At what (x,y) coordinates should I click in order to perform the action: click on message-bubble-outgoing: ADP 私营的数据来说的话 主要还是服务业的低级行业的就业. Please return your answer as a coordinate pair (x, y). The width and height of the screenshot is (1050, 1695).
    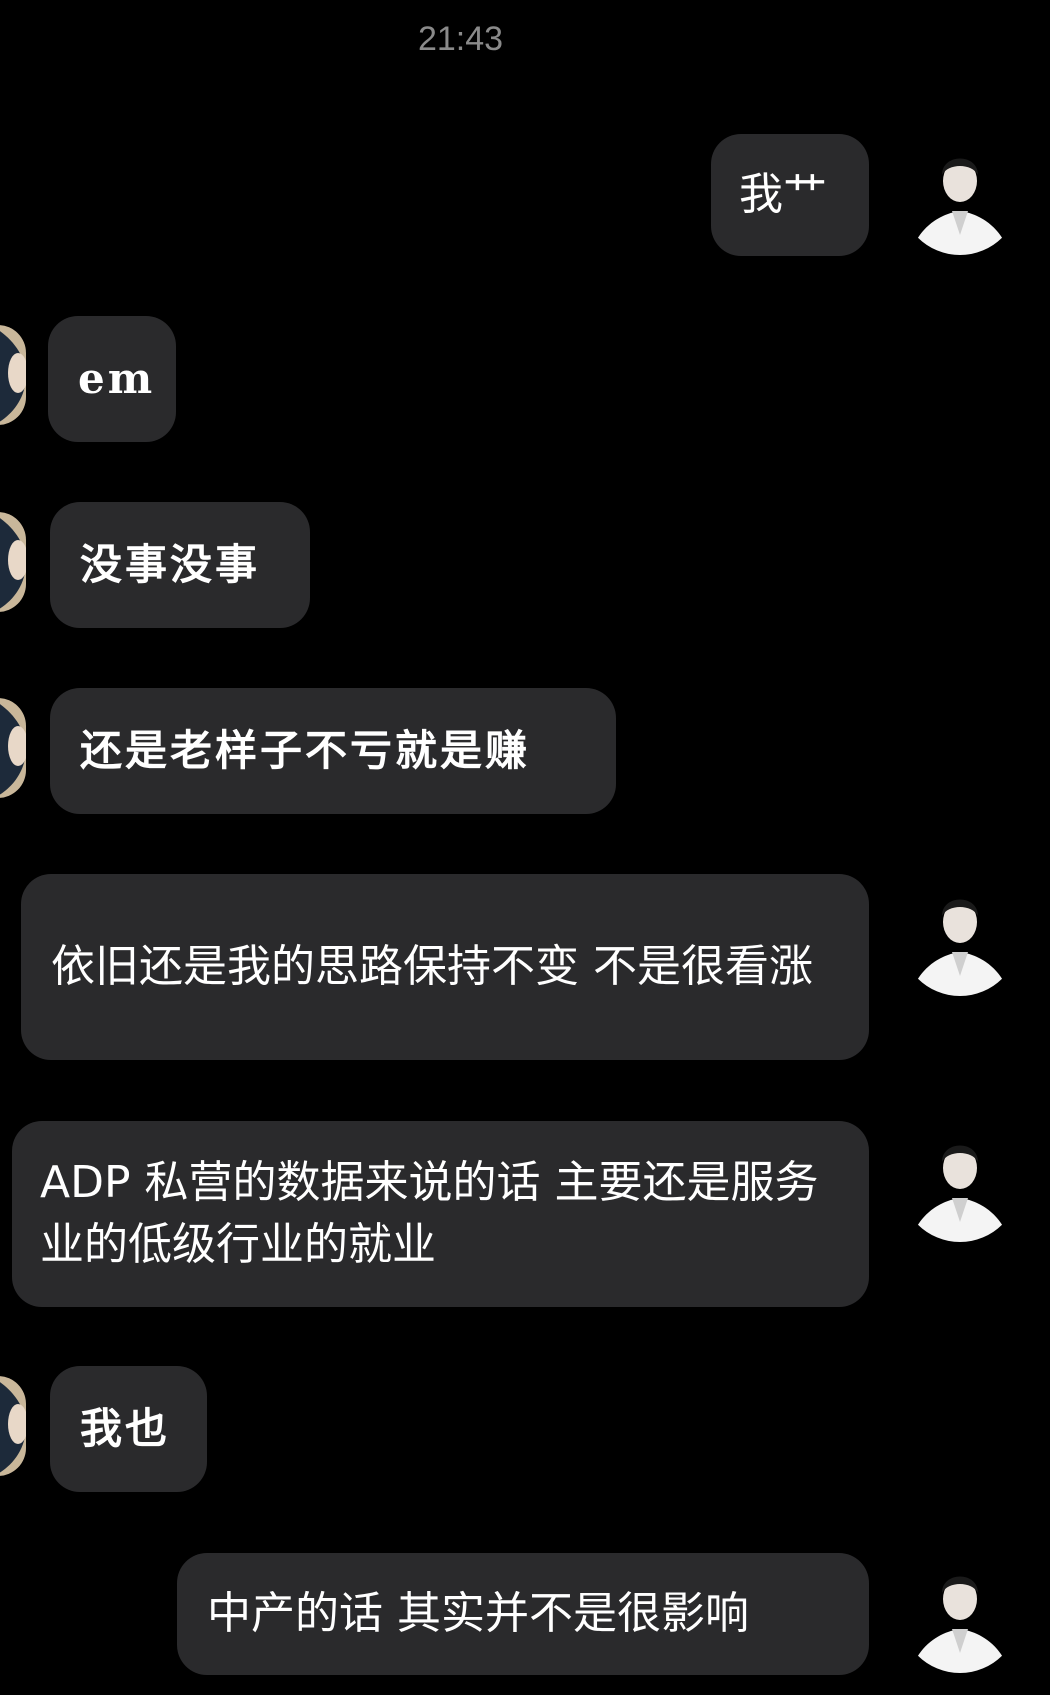
    Looking at the image, I should click on (440, 1214).